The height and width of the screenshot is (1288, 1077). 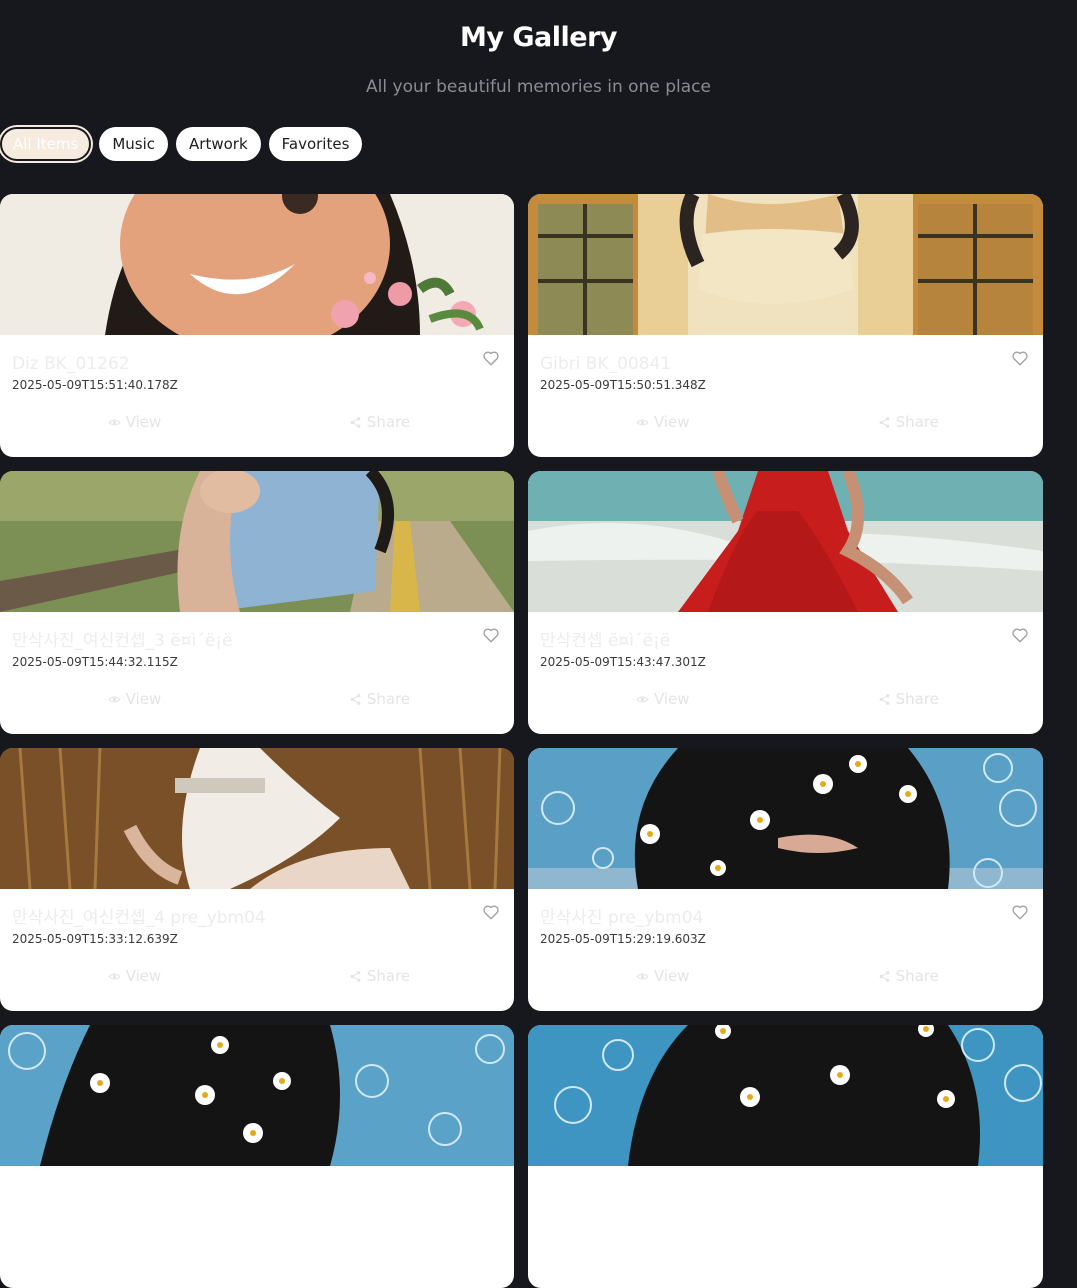 I want to click on card-title: 만삭사진 pre_ybm04, so click(x=622, y=918).